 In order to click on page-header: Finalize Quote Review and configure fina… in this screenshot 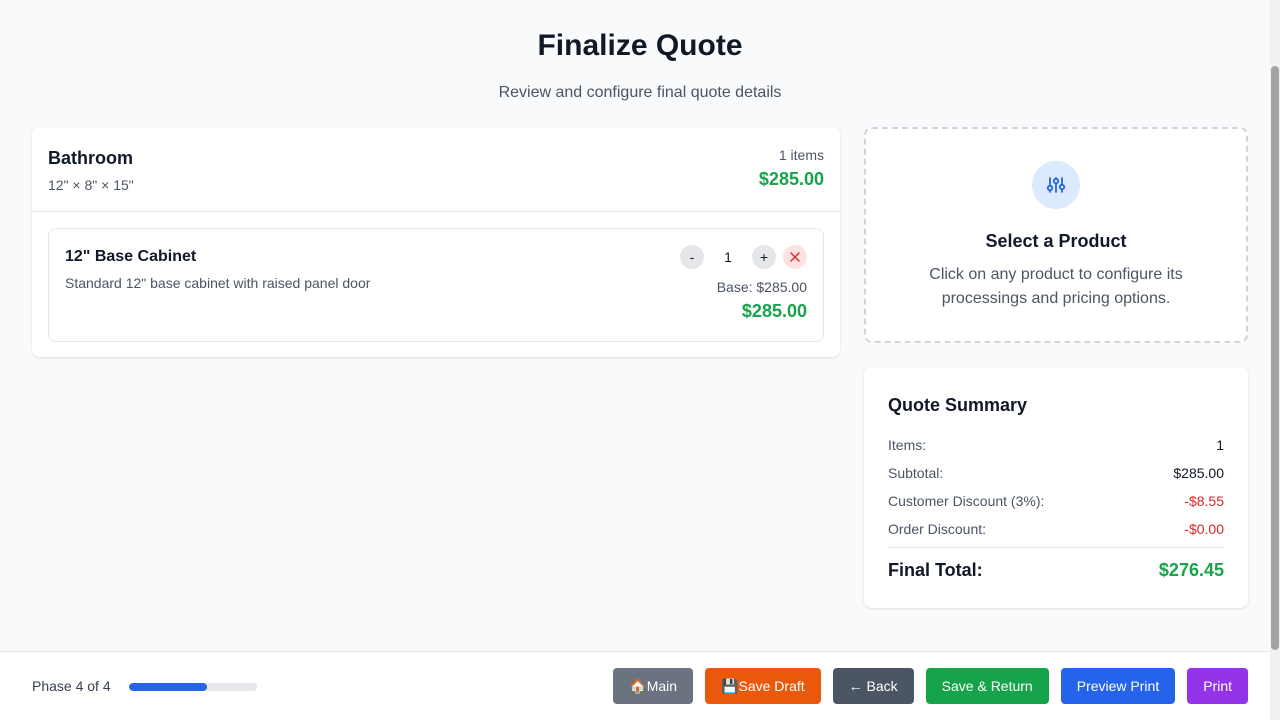, I will do `click(640, 65)`.